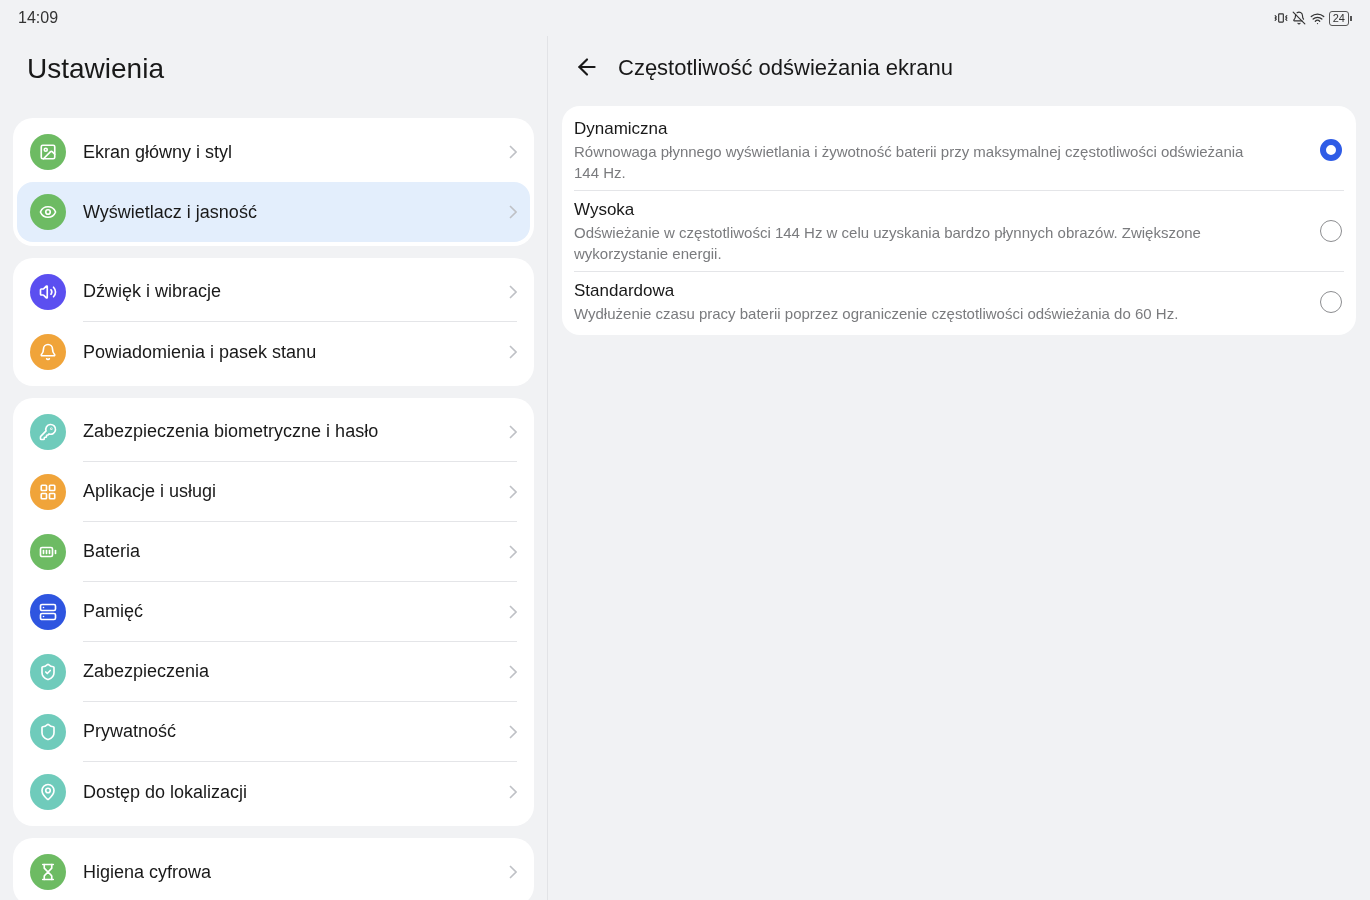 This screenshot has height=900, width=1370. What do you see at coordinates (148, 872) in the screenshot?
I see `item-label: Higiena cyfrowa` at bounding box center [148, 872].